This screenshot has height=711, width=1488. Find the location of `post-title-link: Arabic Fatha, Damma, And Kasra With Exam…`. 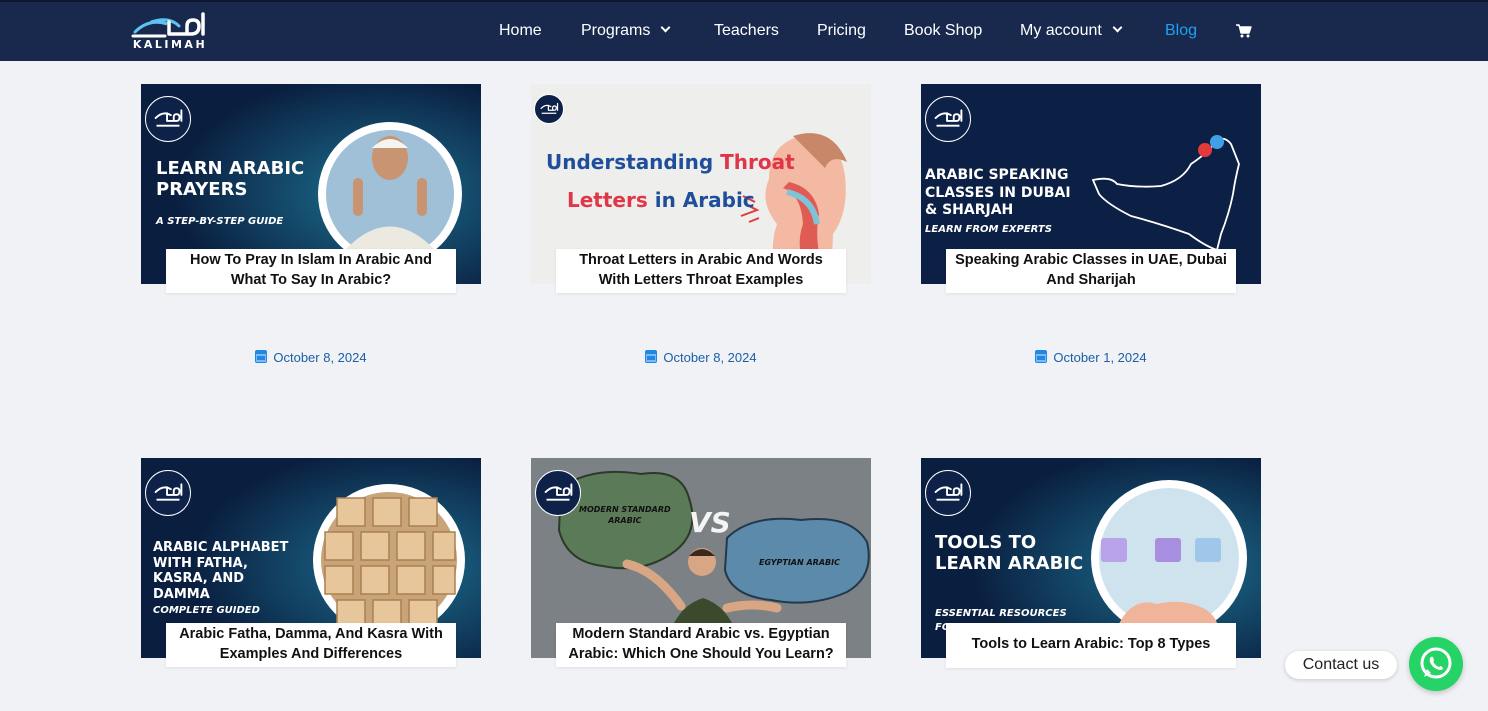

post-title-link: Arabic Fatha, Damma, And Kasra With Exam… is located at coordinates (311, 645).